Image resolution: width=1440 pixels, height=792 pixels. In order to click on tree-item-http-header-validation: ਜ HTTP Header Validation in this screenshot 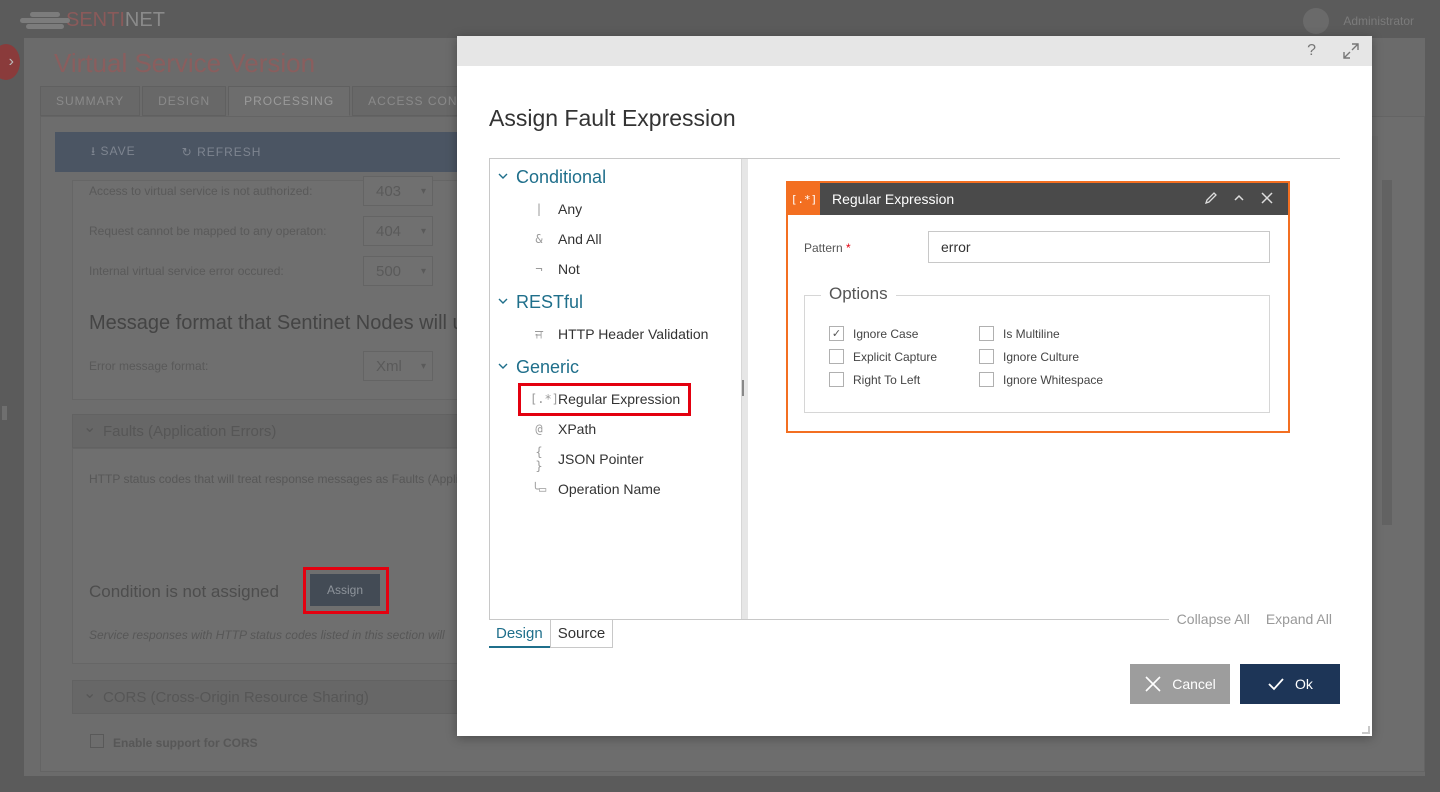, I will do `click(619, 334)`.